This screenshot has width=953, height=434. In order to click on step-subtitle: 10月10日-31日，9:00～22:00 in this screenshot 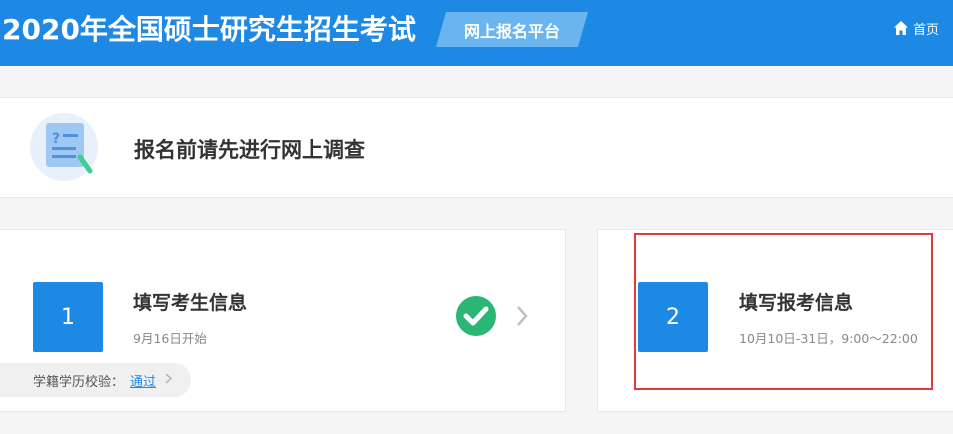, I will do `click(828, 338)`.